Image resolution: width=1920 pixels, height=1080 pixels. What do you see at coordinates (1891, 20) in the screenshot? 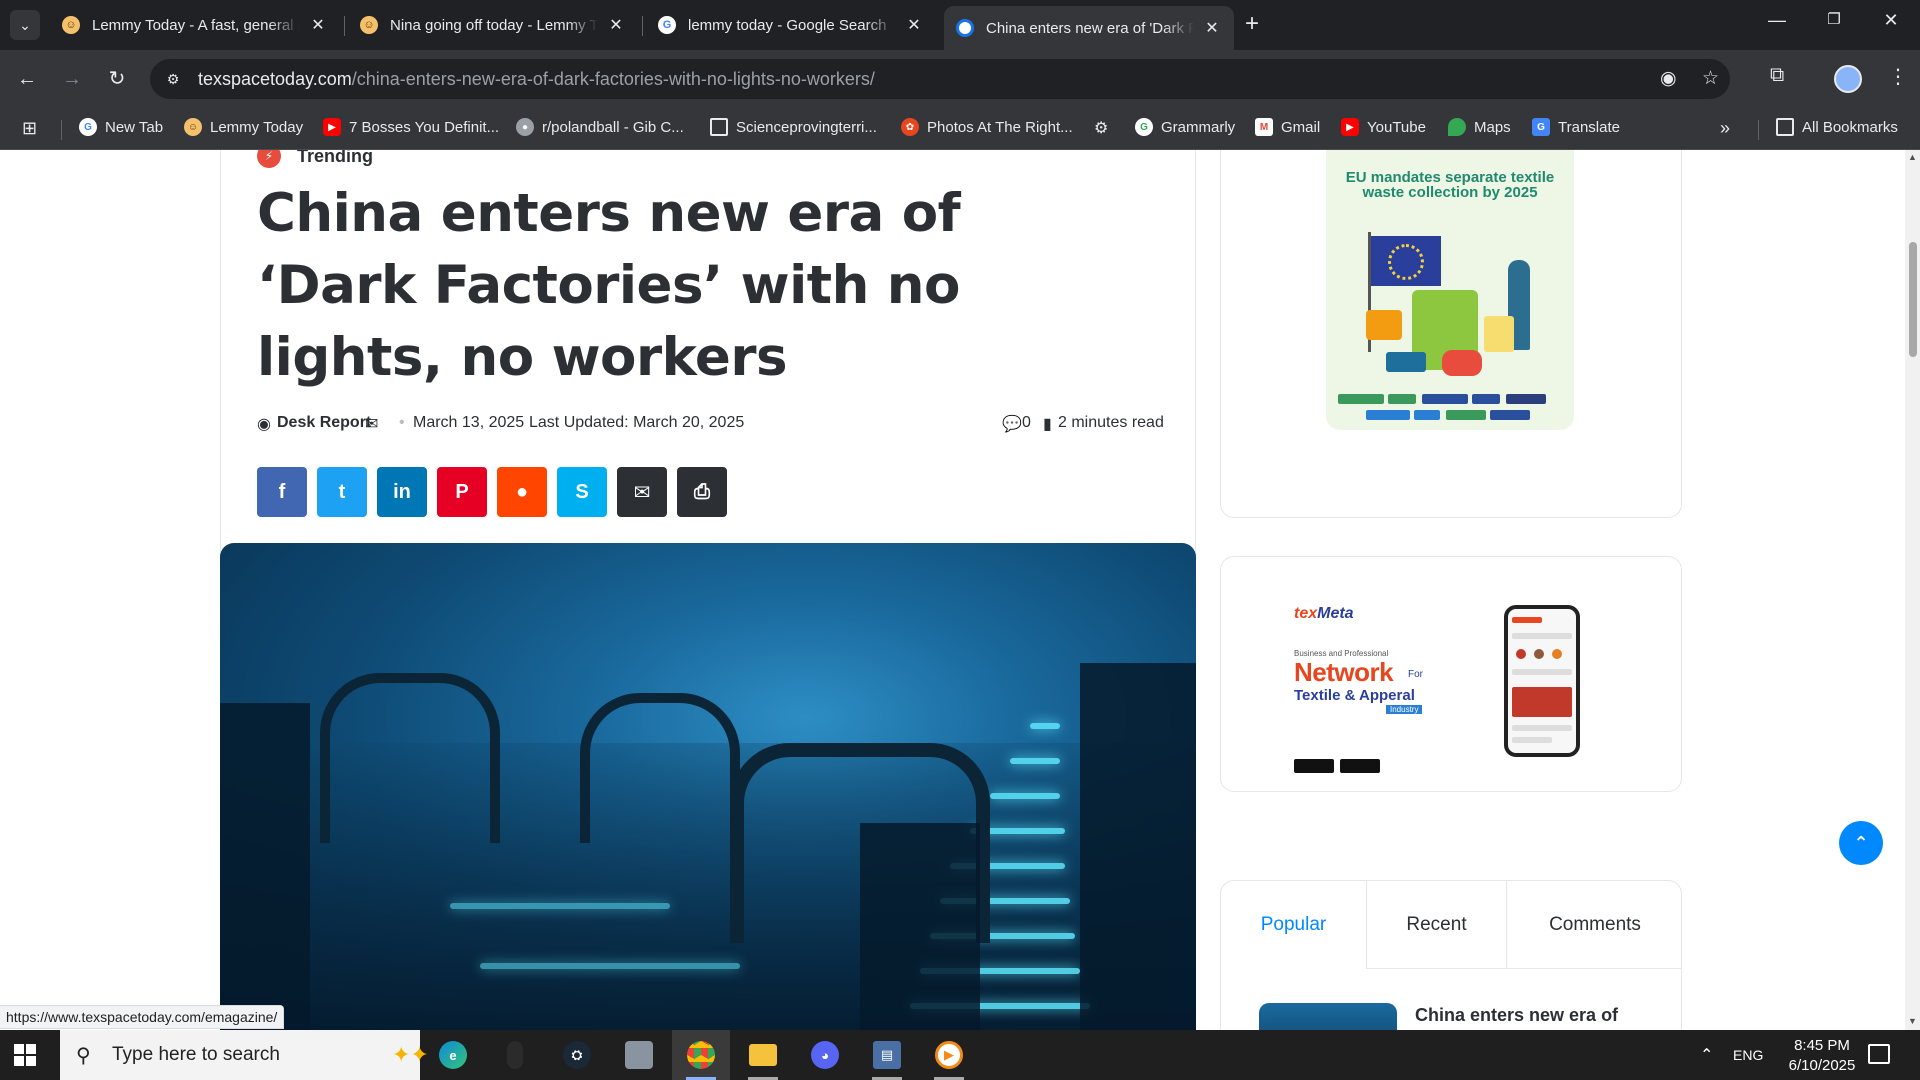
I see `close-window-button: ✕` at bounding box center [1891, 20].